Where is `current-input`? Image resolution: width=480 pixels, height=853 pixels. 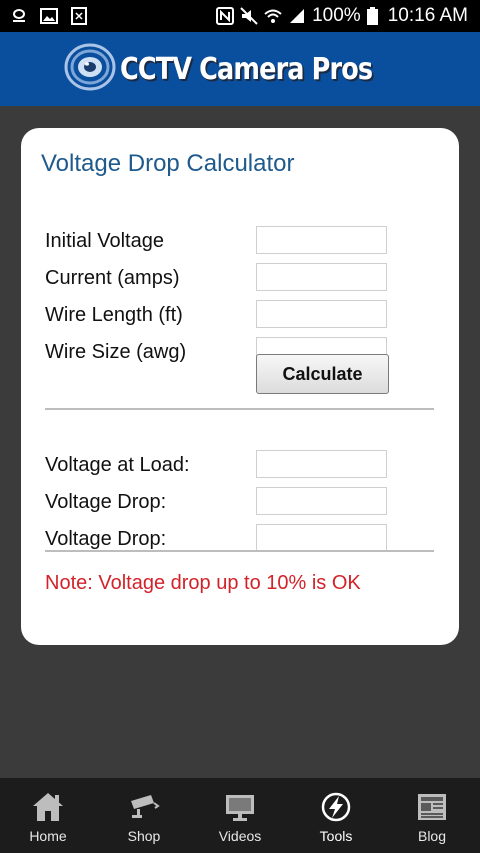
current-input is located at coordinates (321, 277).